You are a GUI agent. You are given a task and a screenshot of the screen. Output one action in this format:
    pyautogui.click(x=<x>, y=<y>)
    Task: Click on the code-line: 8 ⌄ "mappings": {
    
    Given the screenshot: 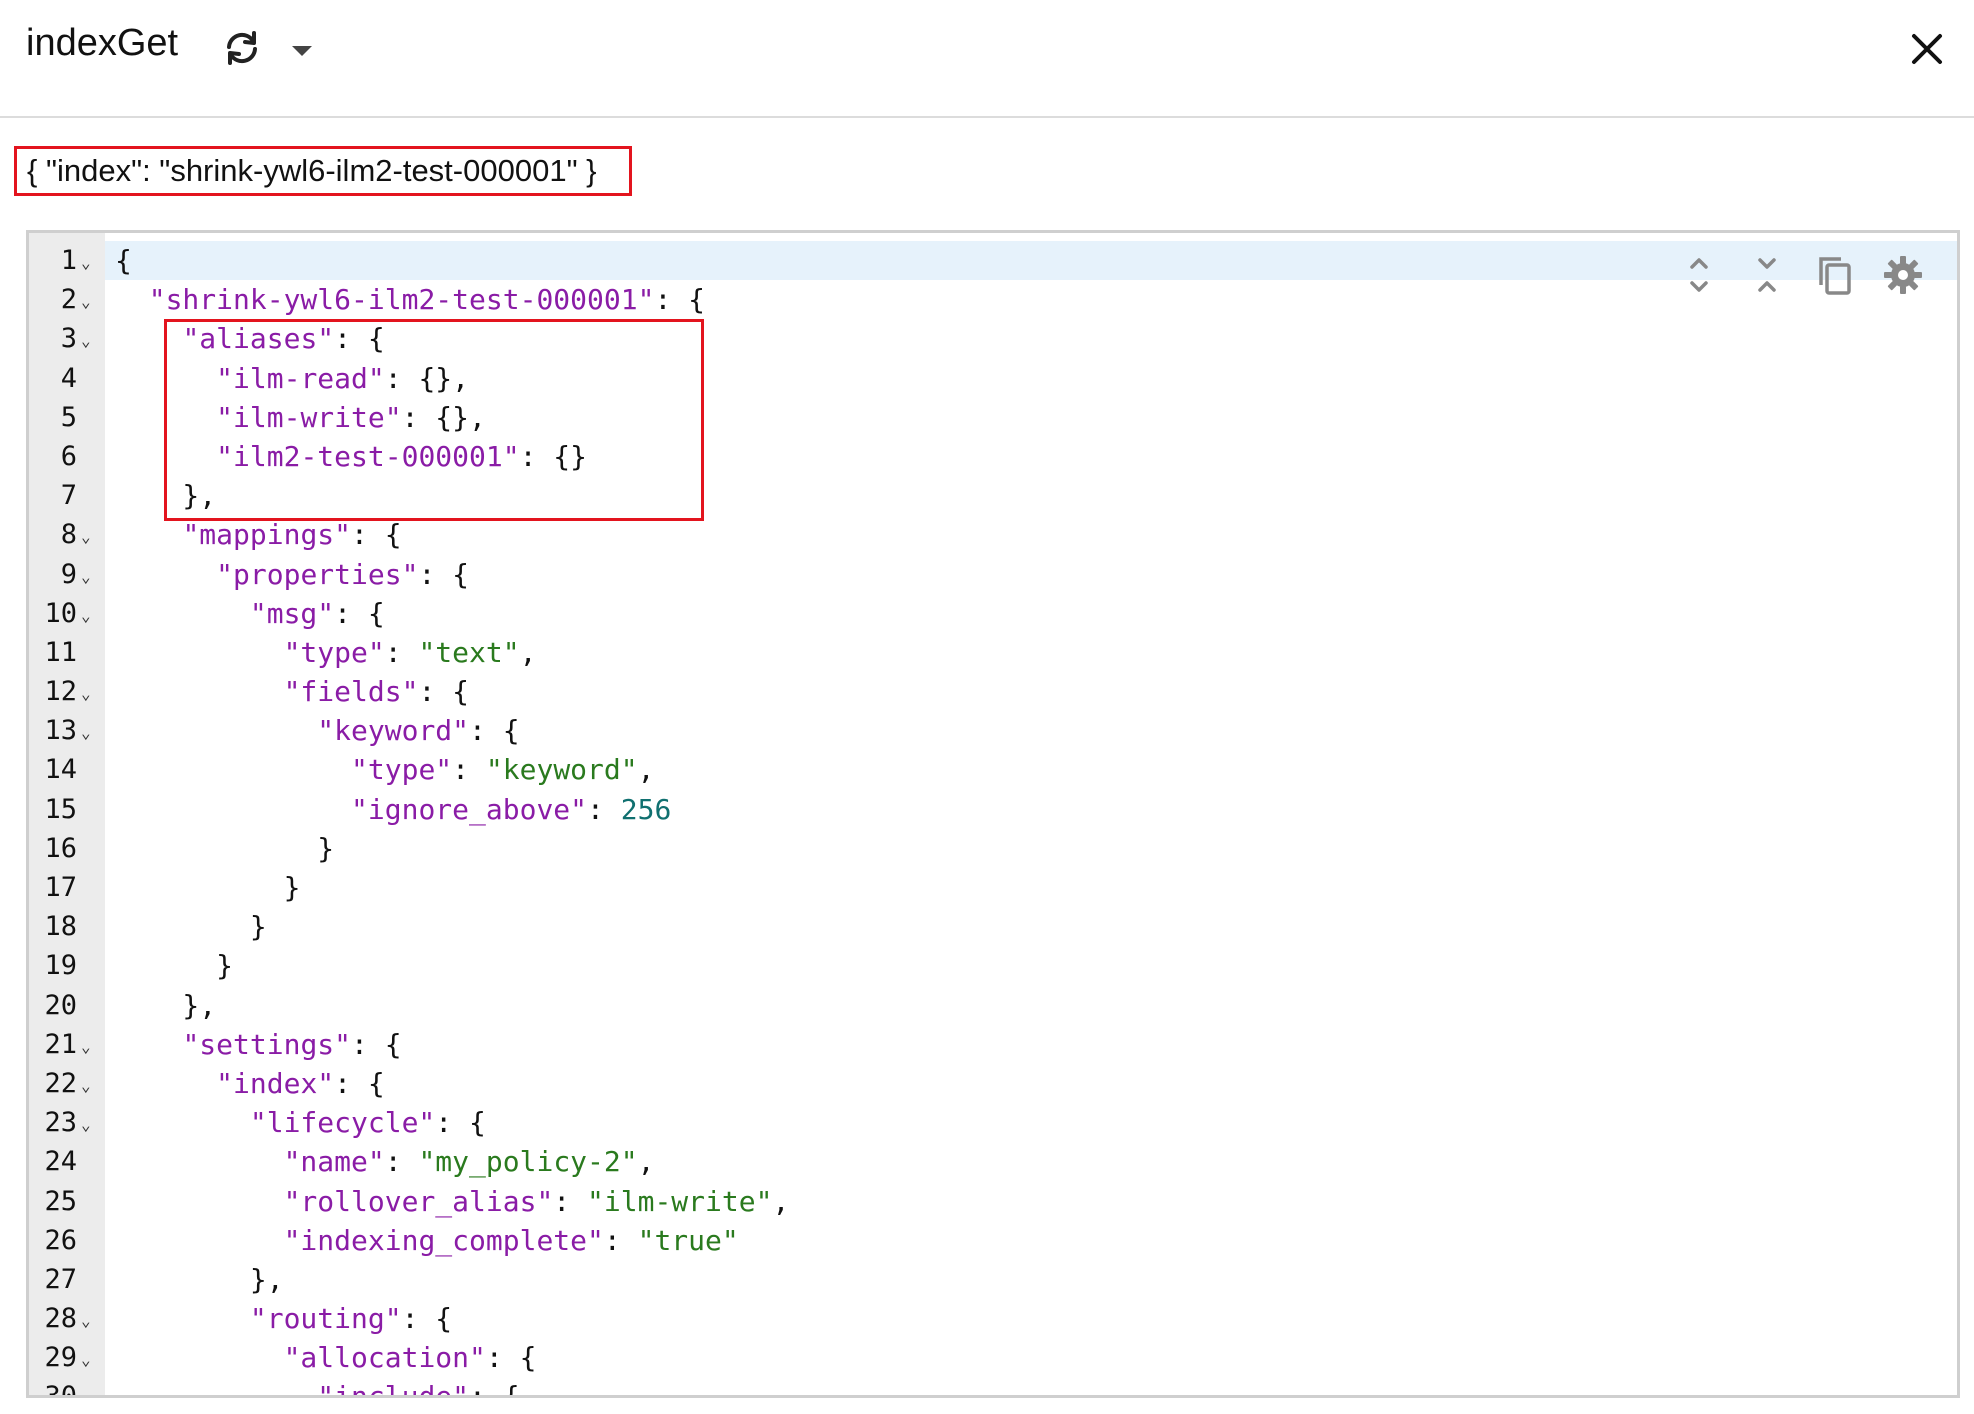 What is the action you would take?
    pyautogui.click(x=993, y=534)
    